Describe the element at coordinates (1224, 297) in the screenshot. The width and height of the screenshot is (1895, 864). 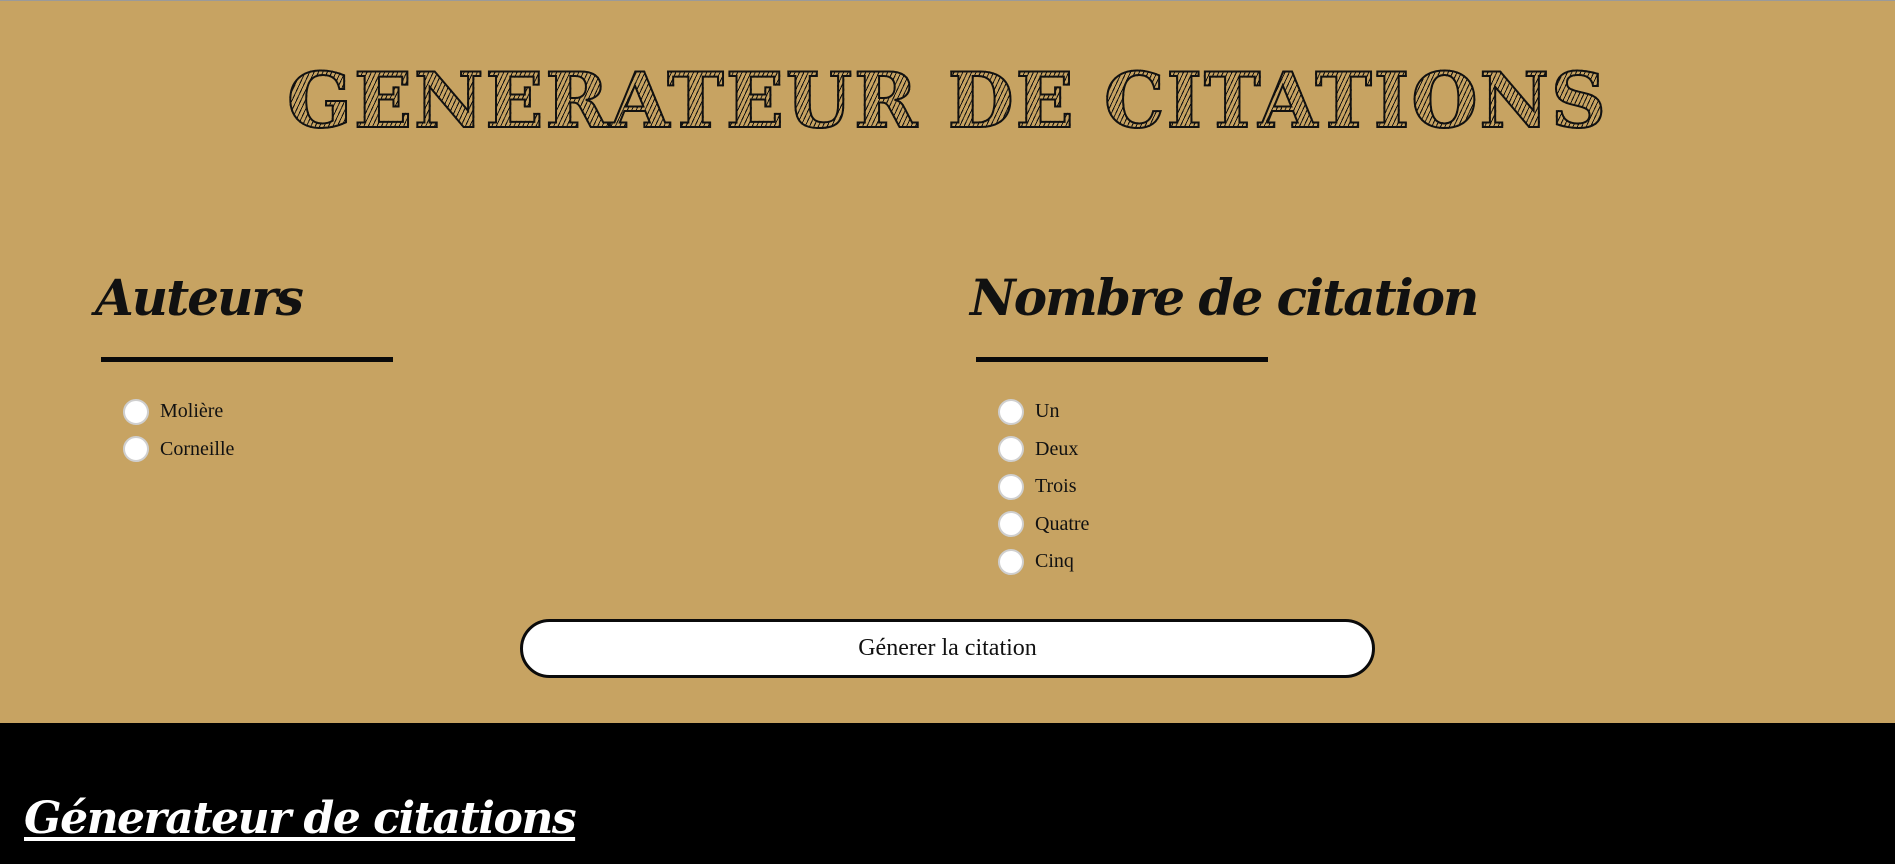
I see `quote-count-heading: Nombre de citation` at that location.